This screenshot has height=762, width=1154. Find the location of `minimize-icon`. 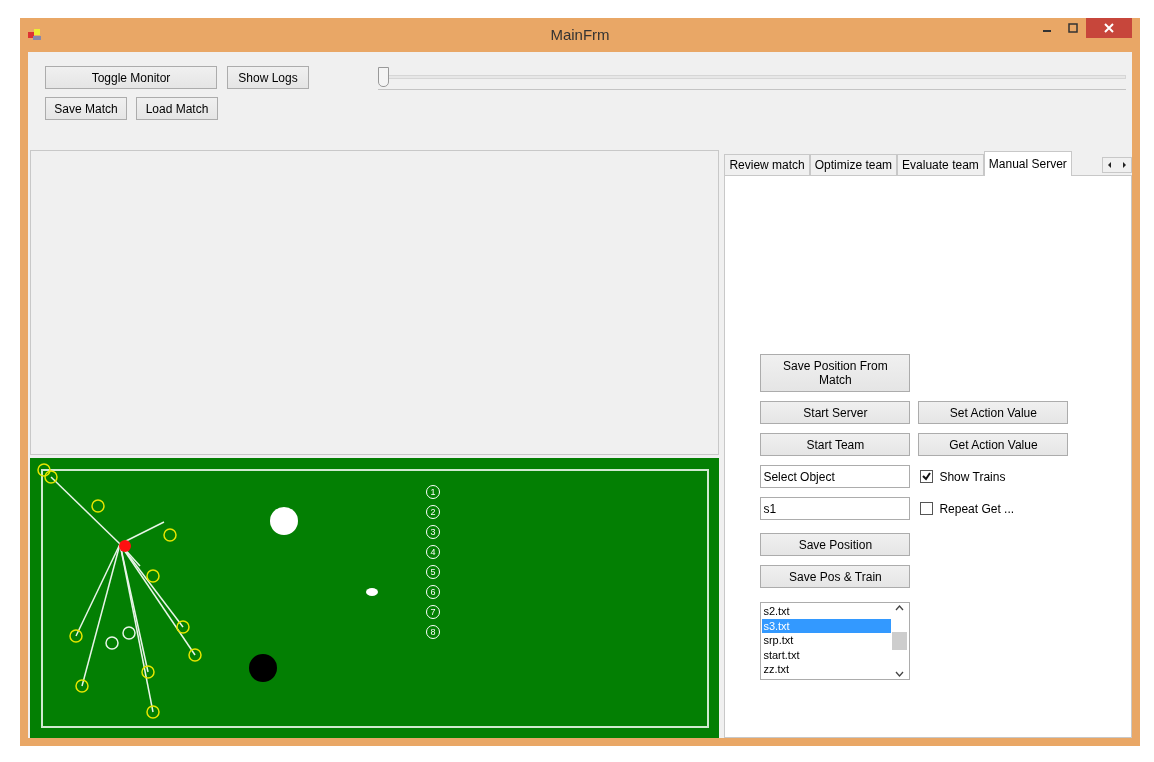

minimize-icon is located at coordinates (1047, 31).